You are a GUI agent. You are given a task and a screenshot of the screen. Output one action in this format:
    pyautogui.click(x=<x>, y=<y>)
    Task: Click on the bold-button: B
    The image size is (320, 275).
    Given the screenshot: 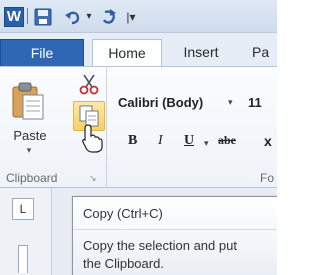 What is the action you would take?
    pyautogui.click(x=132, y=141)
    